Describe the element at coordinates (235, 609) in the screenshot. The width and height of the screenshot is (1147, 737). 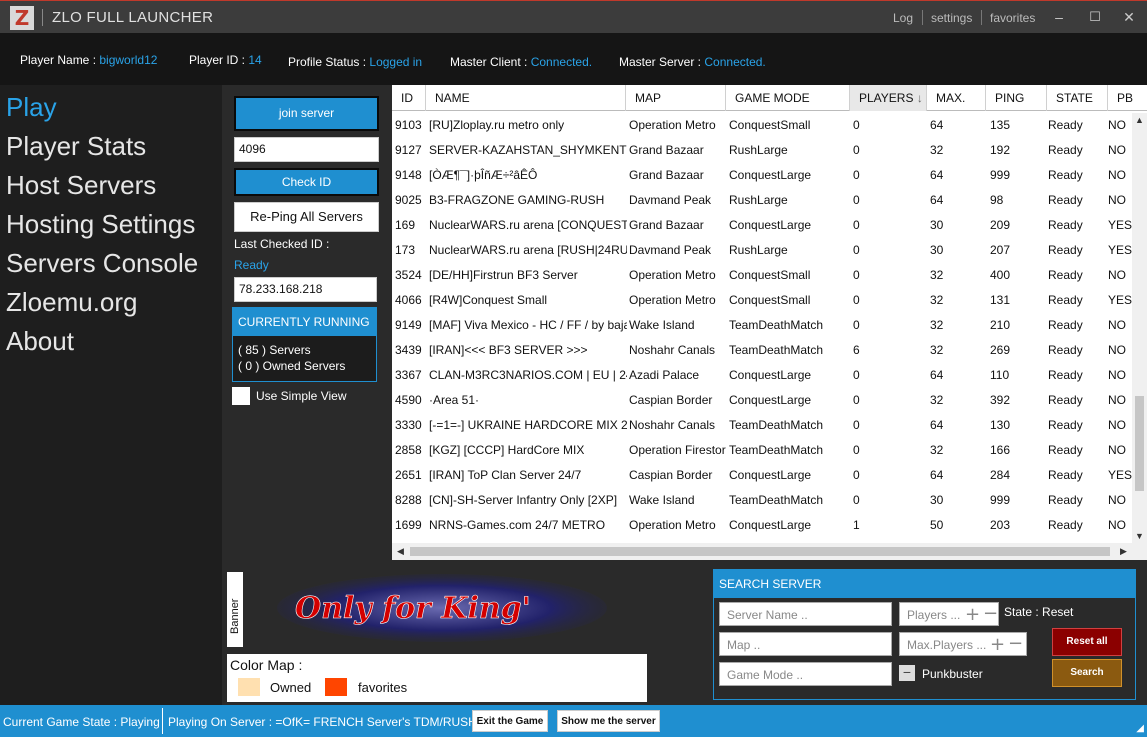
I see `banner-tab: Banner` at that location.